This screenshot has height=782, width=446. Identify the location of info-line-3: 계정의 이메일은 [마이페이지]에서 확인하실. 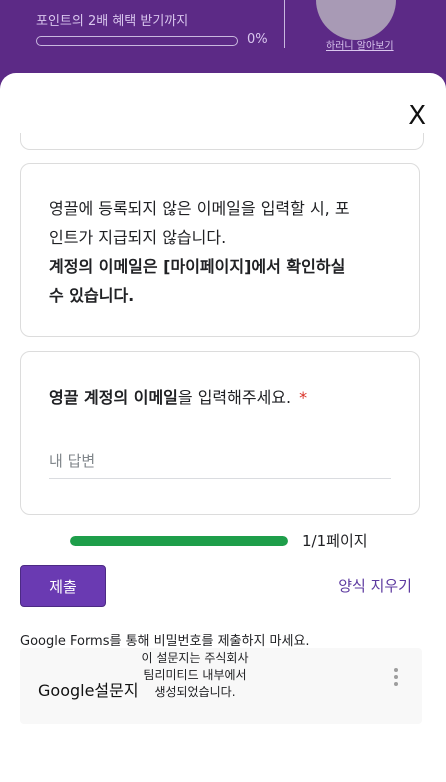
(197, 266).